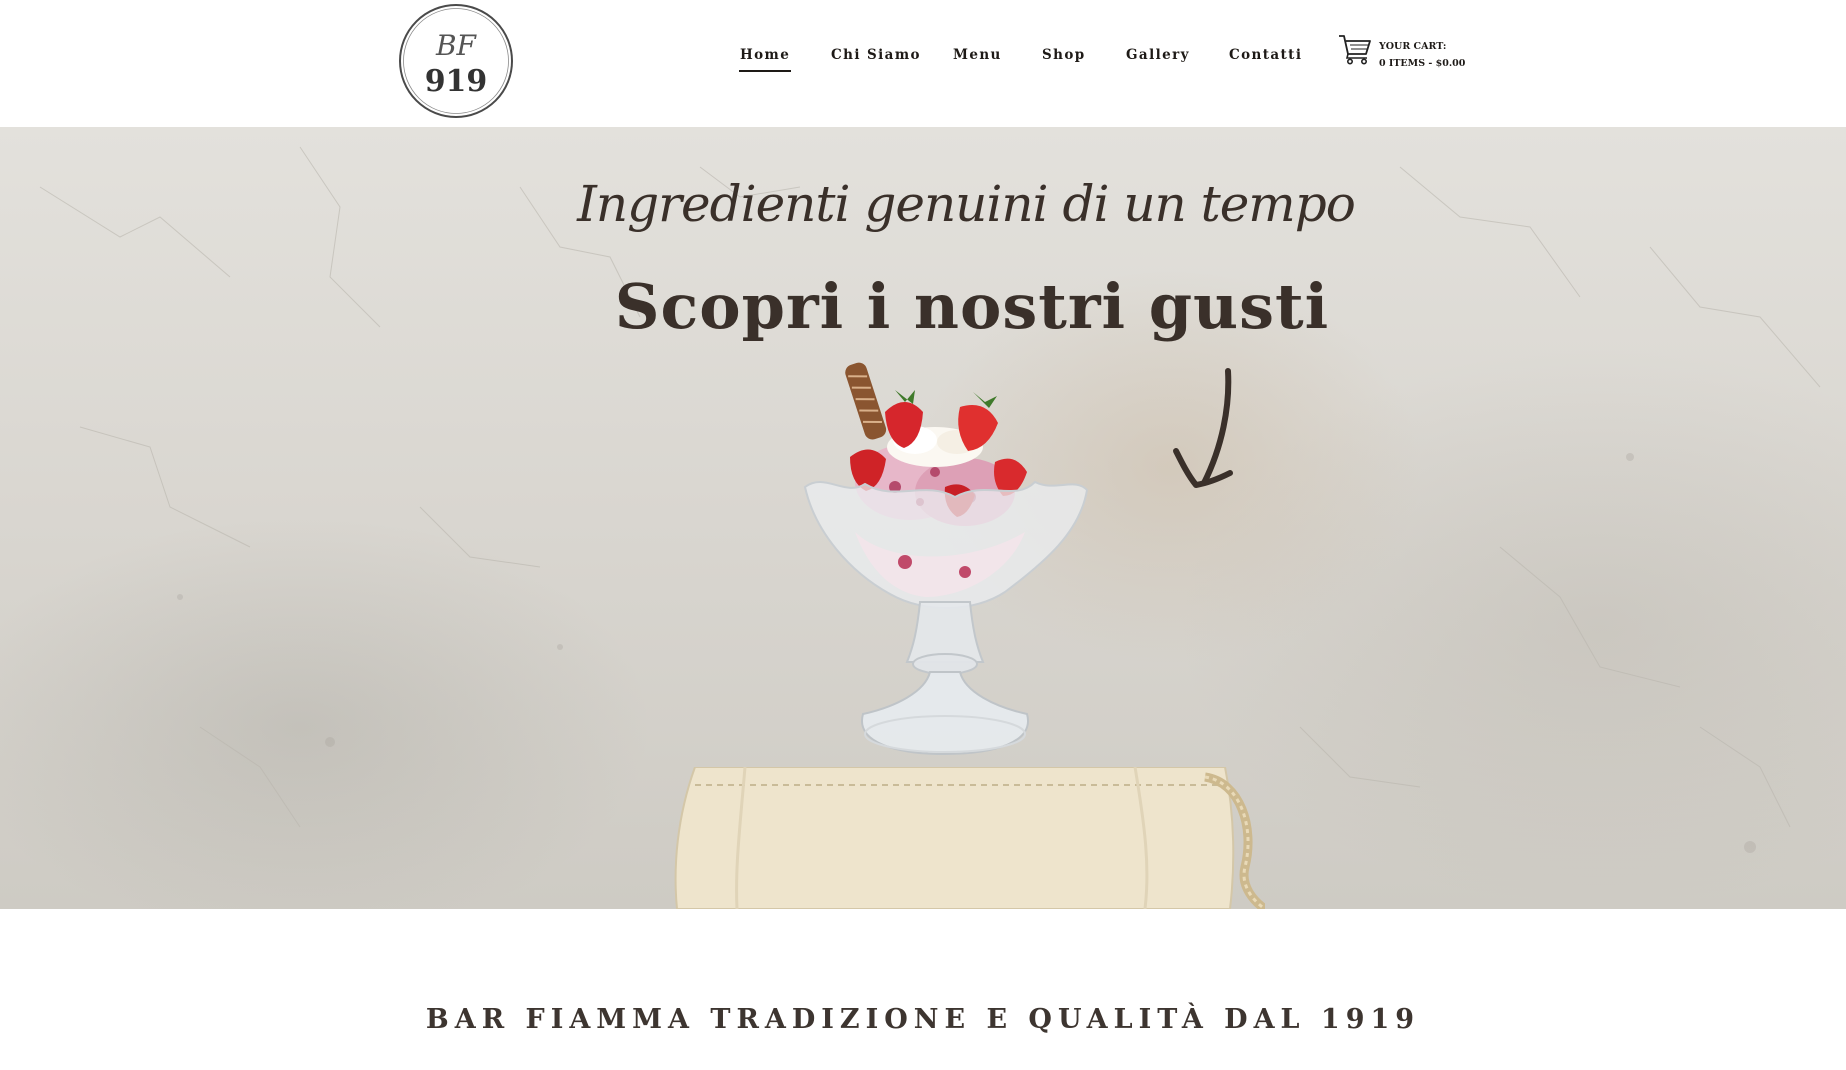 Image resolution: width=1846 pixels, height=1070 pixels. Describe the element at coordinates (1355, 50) in the screenshot. I see `cart-icon` at that location.